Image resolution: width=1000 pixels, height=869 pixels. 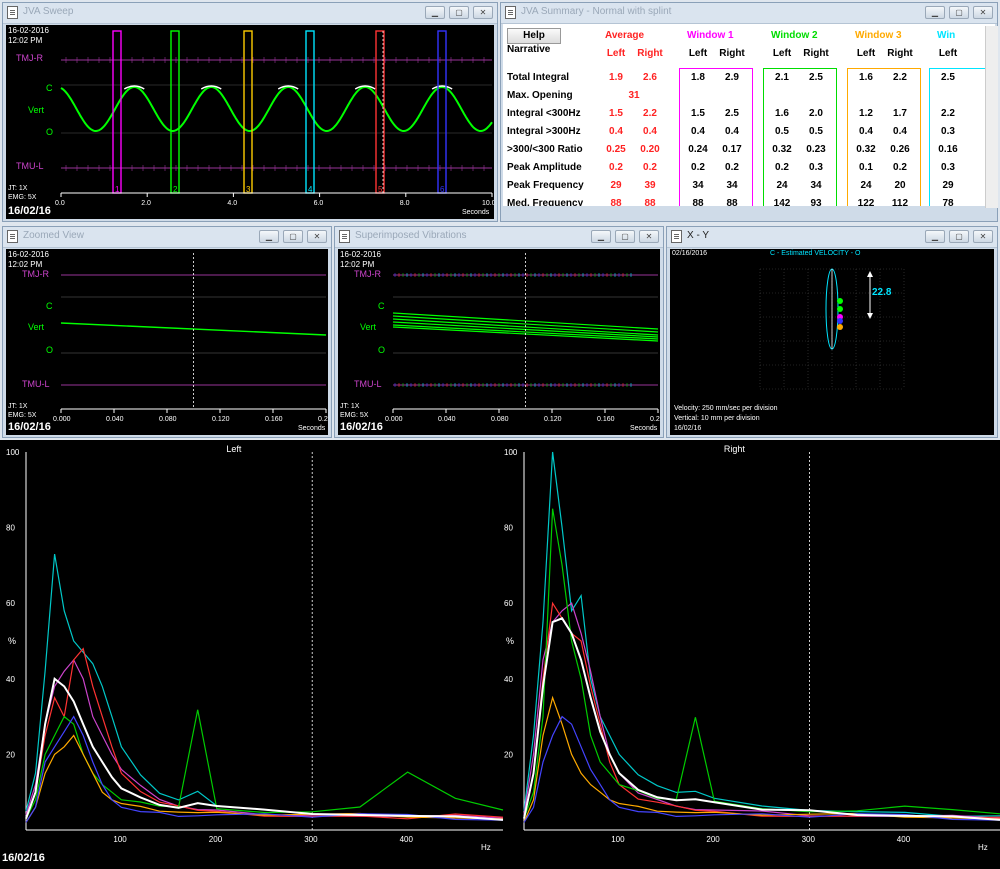 I want to click on cell-value: 0.16, so click(x=948, y=149).